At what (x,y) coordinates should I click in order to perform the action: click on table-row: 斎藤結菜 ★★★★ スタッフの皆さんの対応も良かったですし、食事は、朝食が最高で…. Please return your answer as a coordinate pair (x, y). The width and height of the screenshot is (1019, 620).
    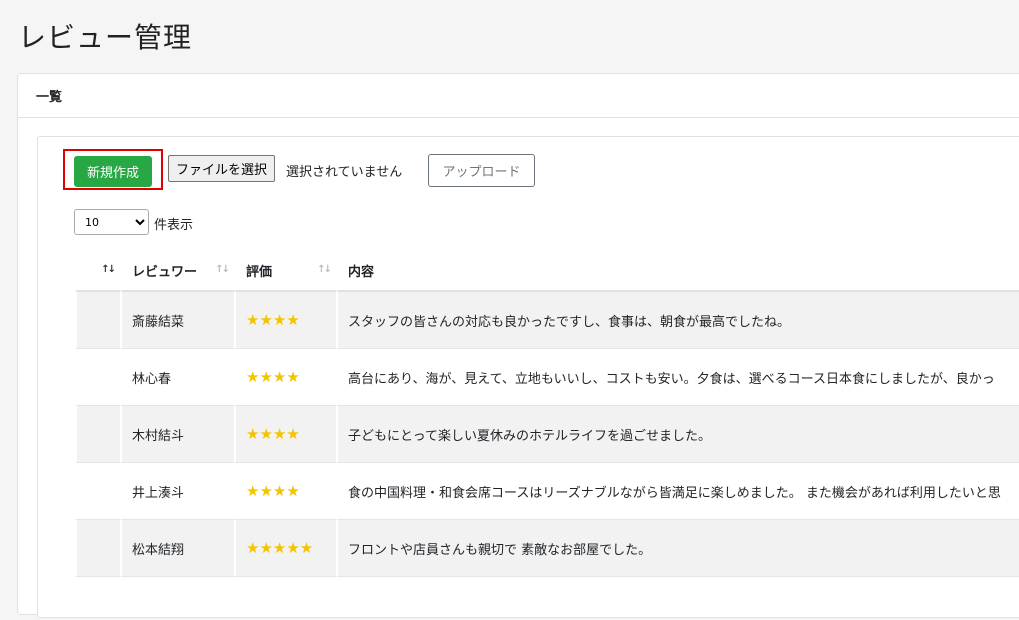
    Looking at the image, I should click on (547, 320).